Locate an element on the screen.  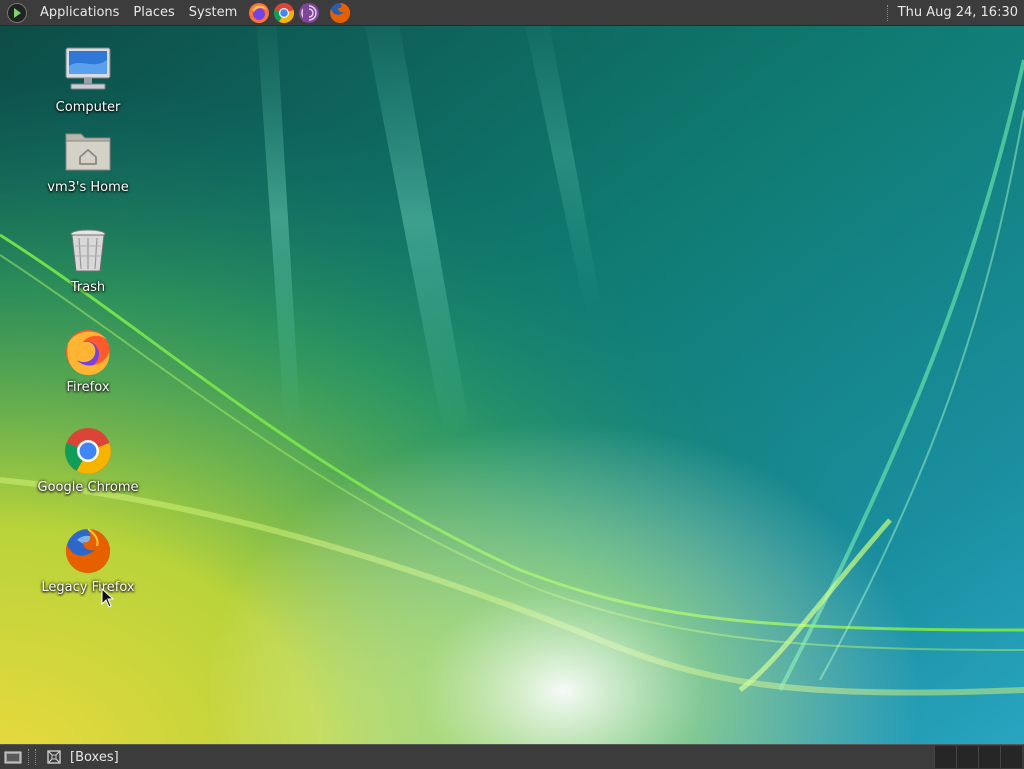
desktop-icon-computer: Computer is located at coordinates (88, 80).